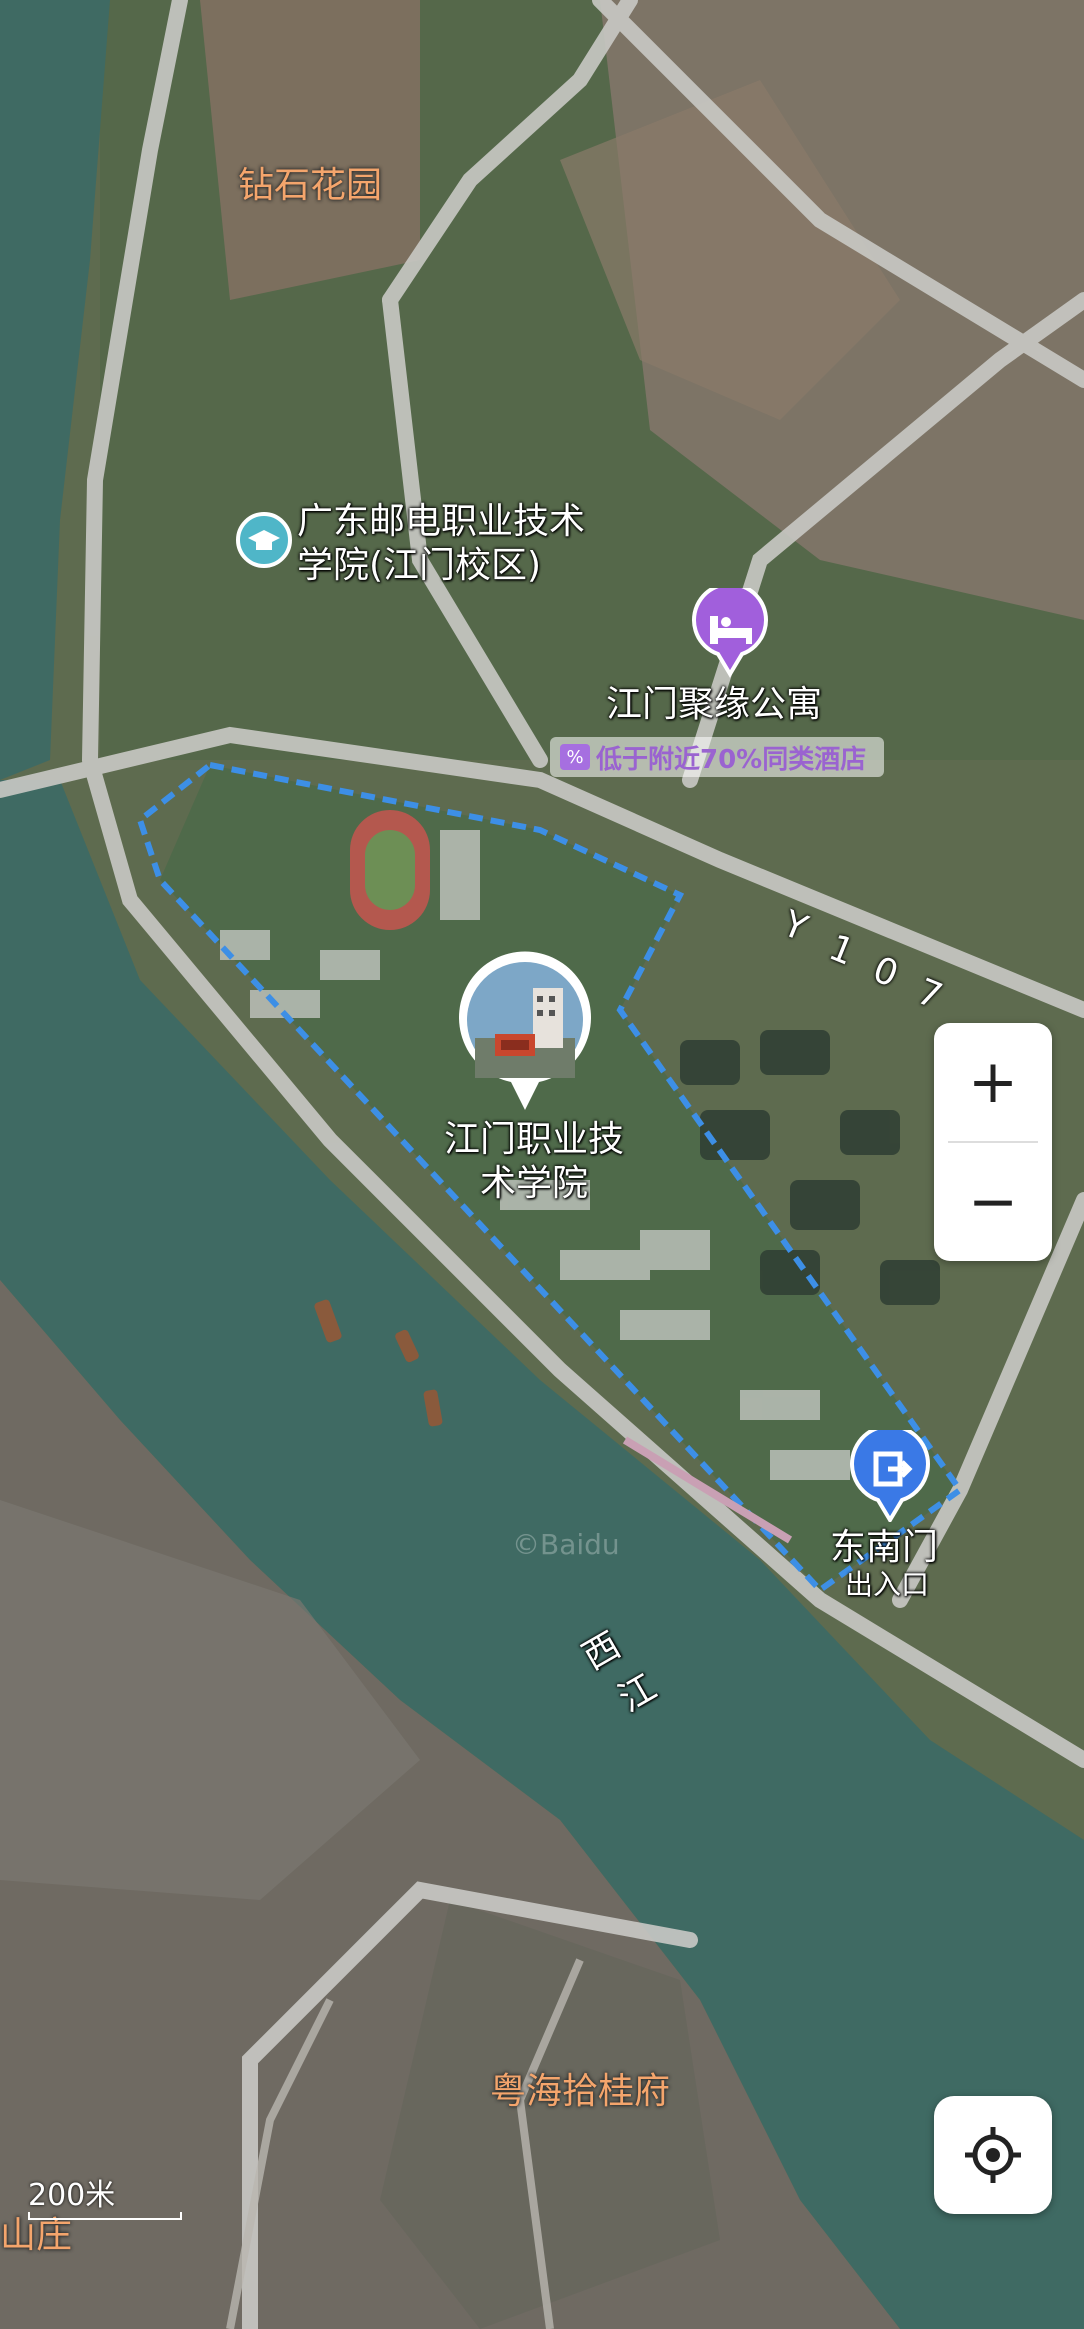  I want to click on scale-bar, so click(105, 2216).